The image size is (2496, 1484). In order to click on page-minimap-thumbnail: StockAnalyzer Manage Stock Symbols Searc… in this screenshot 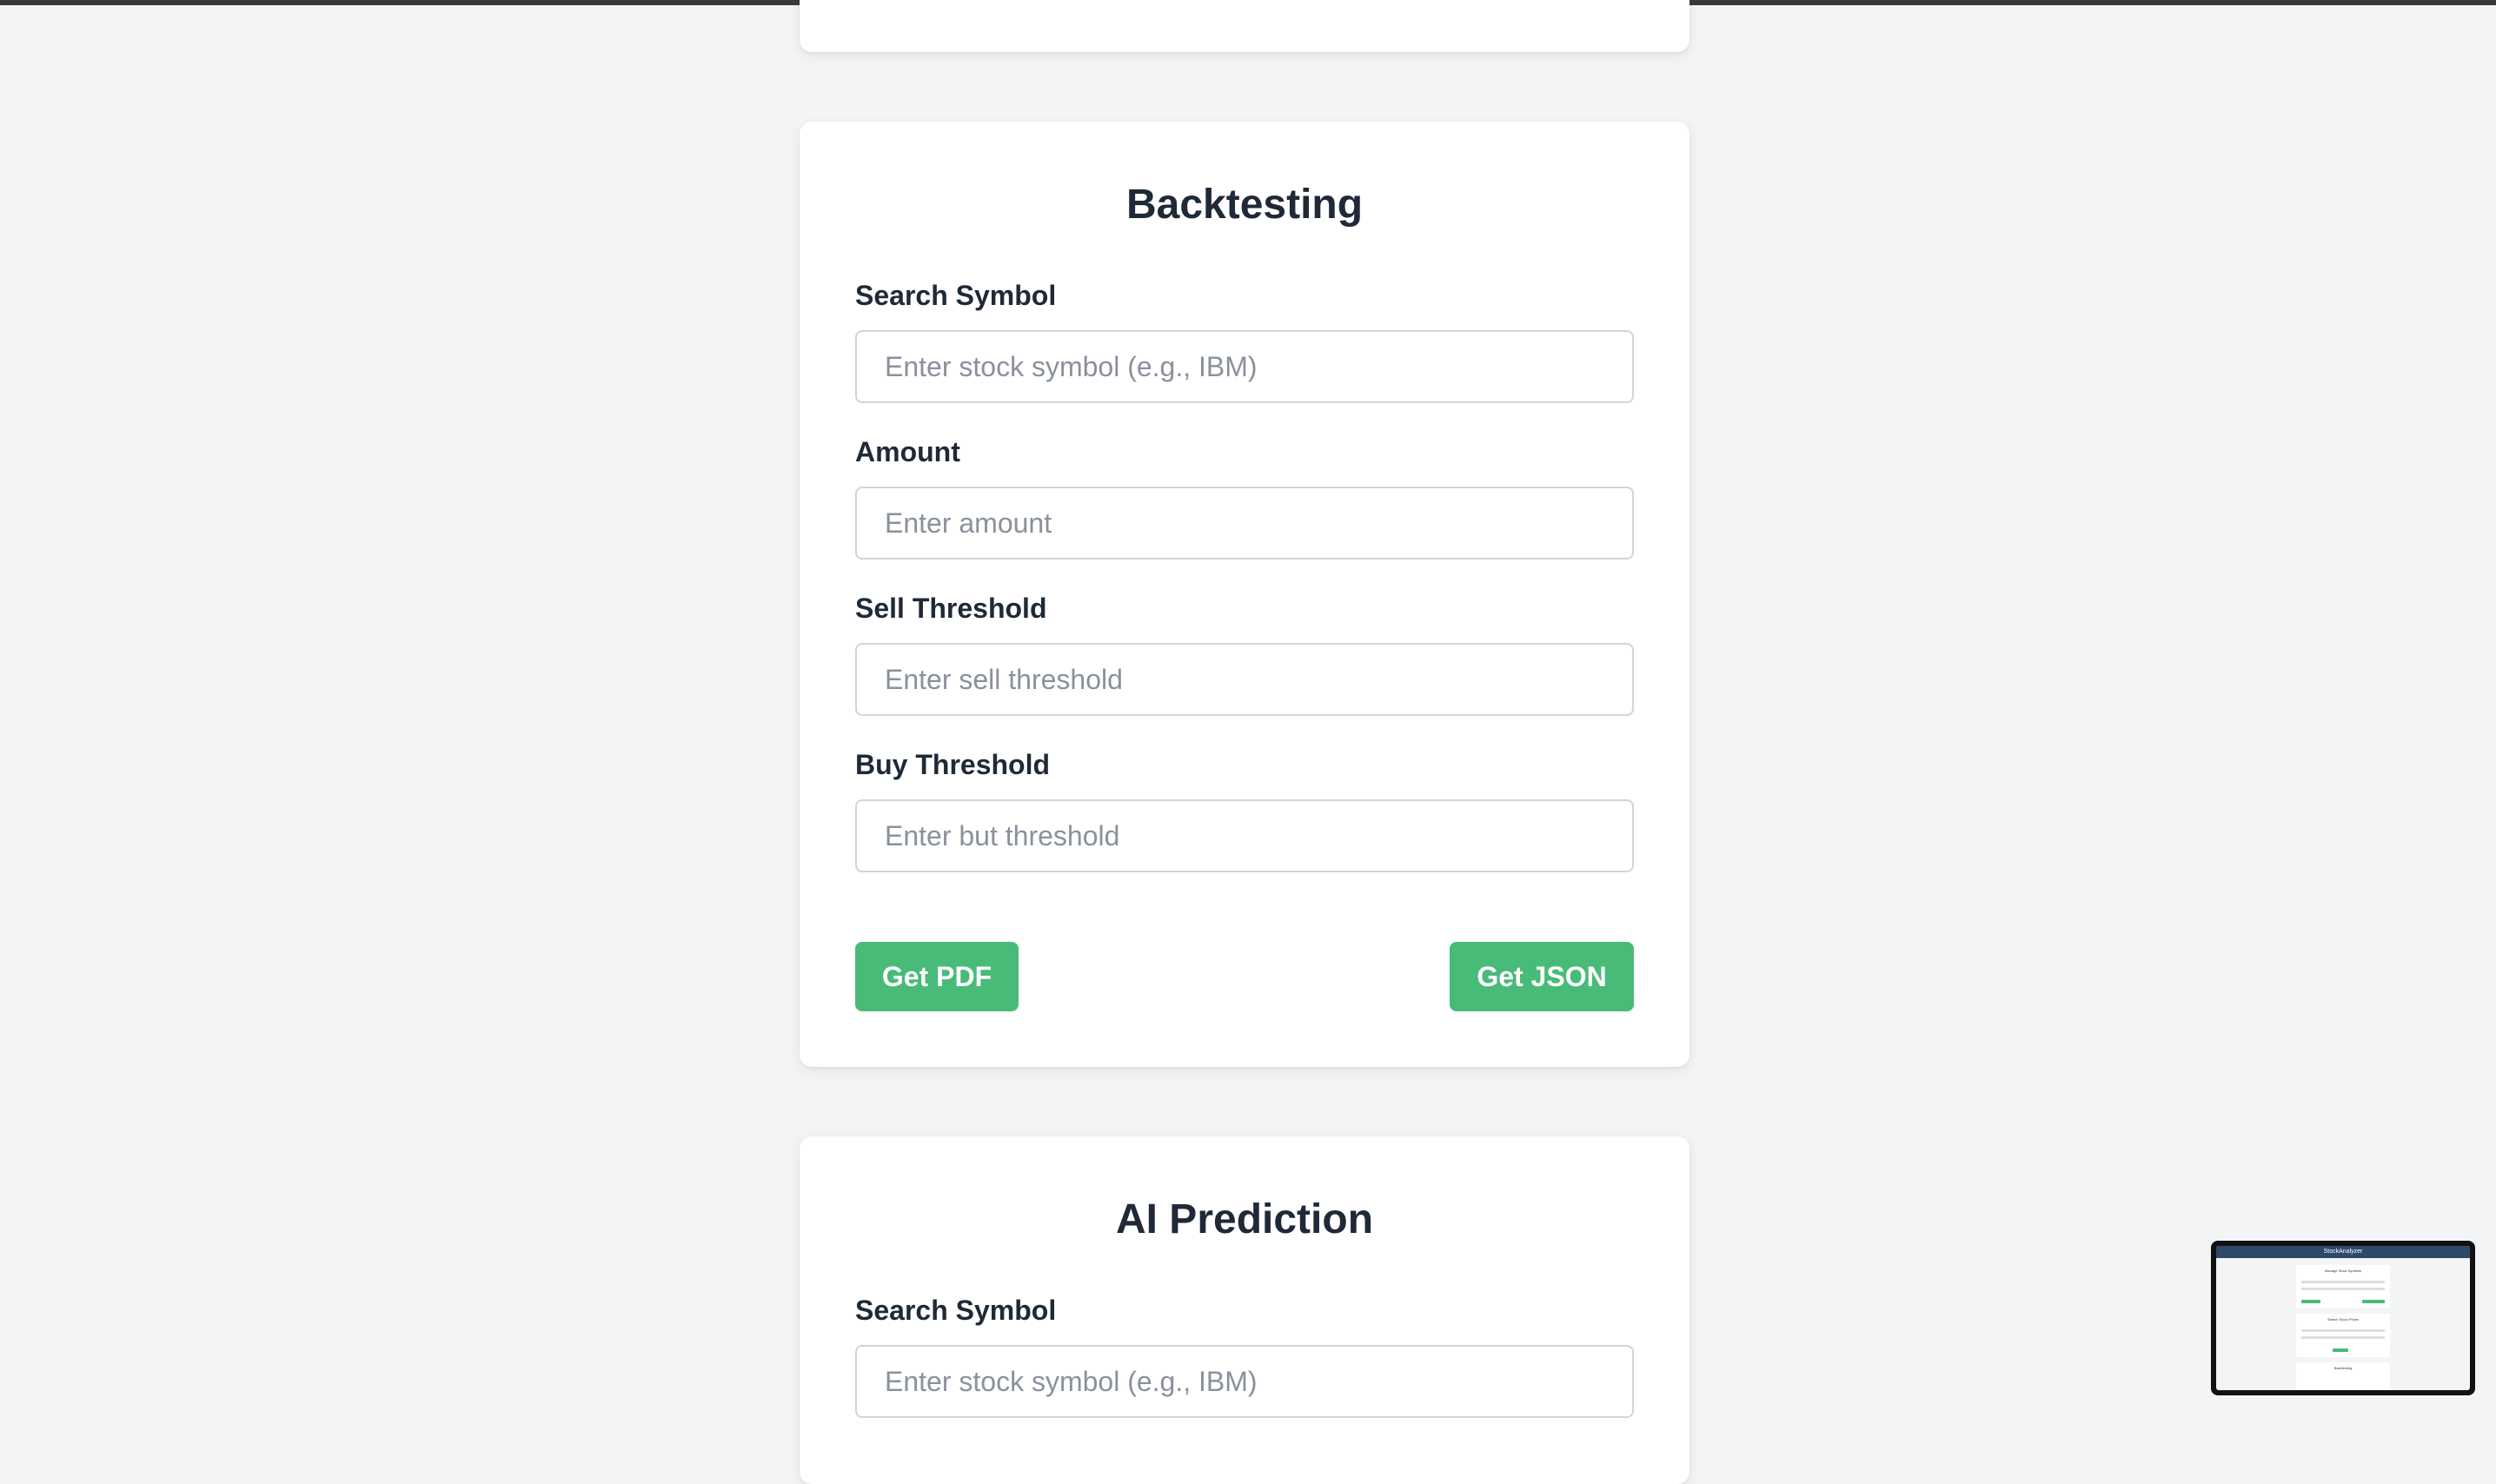, I will do `click(2343, 1318)`.